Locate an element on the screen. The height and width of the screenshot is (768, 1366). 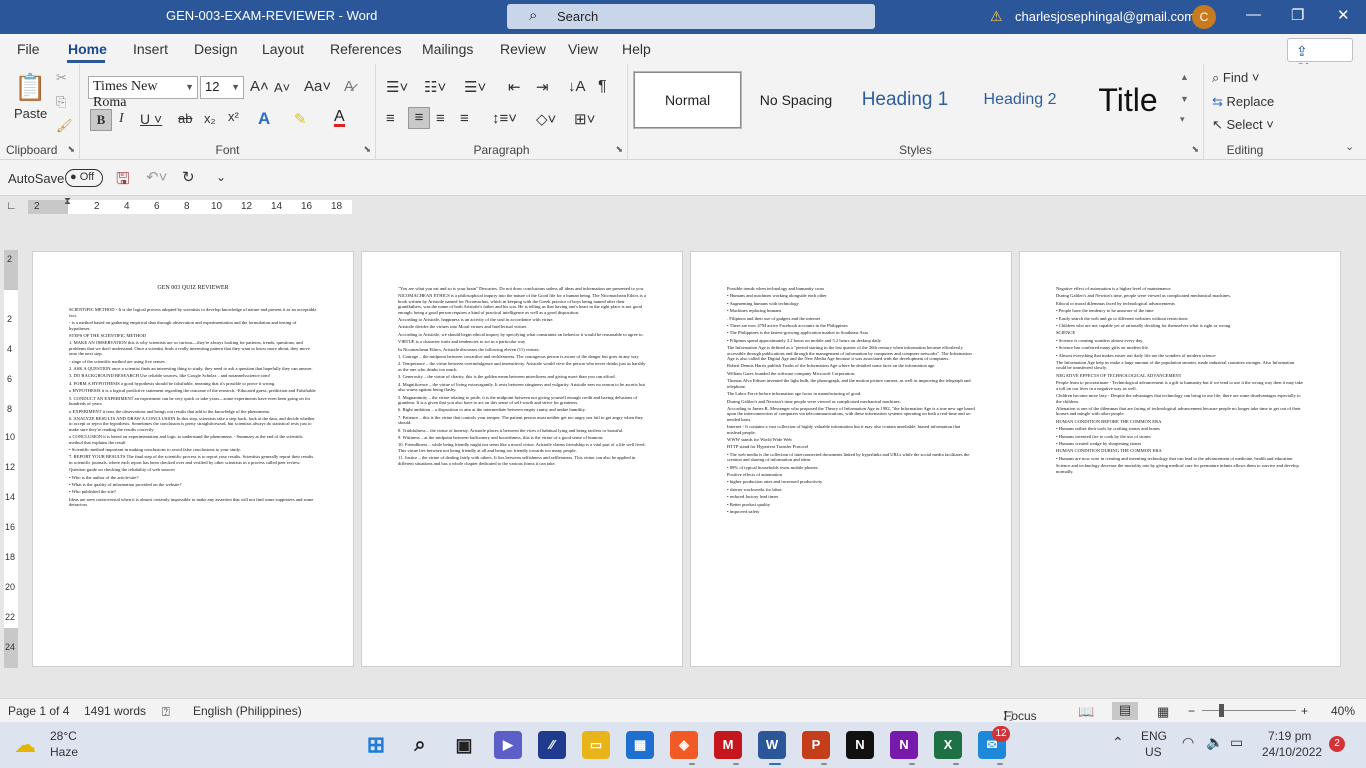
volume-icon: 🔈 is located at coordinates (1214, 742).